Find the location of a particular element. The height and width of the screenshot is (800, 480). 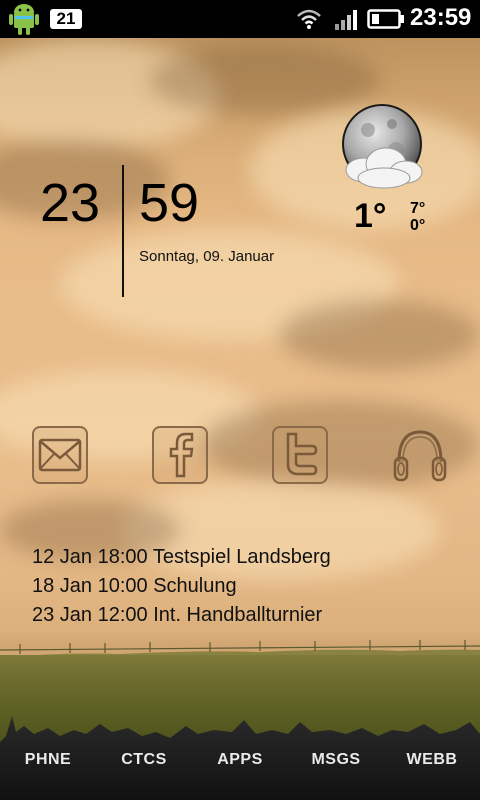

clock-hours: 23 is located at coordinates (70, 203).